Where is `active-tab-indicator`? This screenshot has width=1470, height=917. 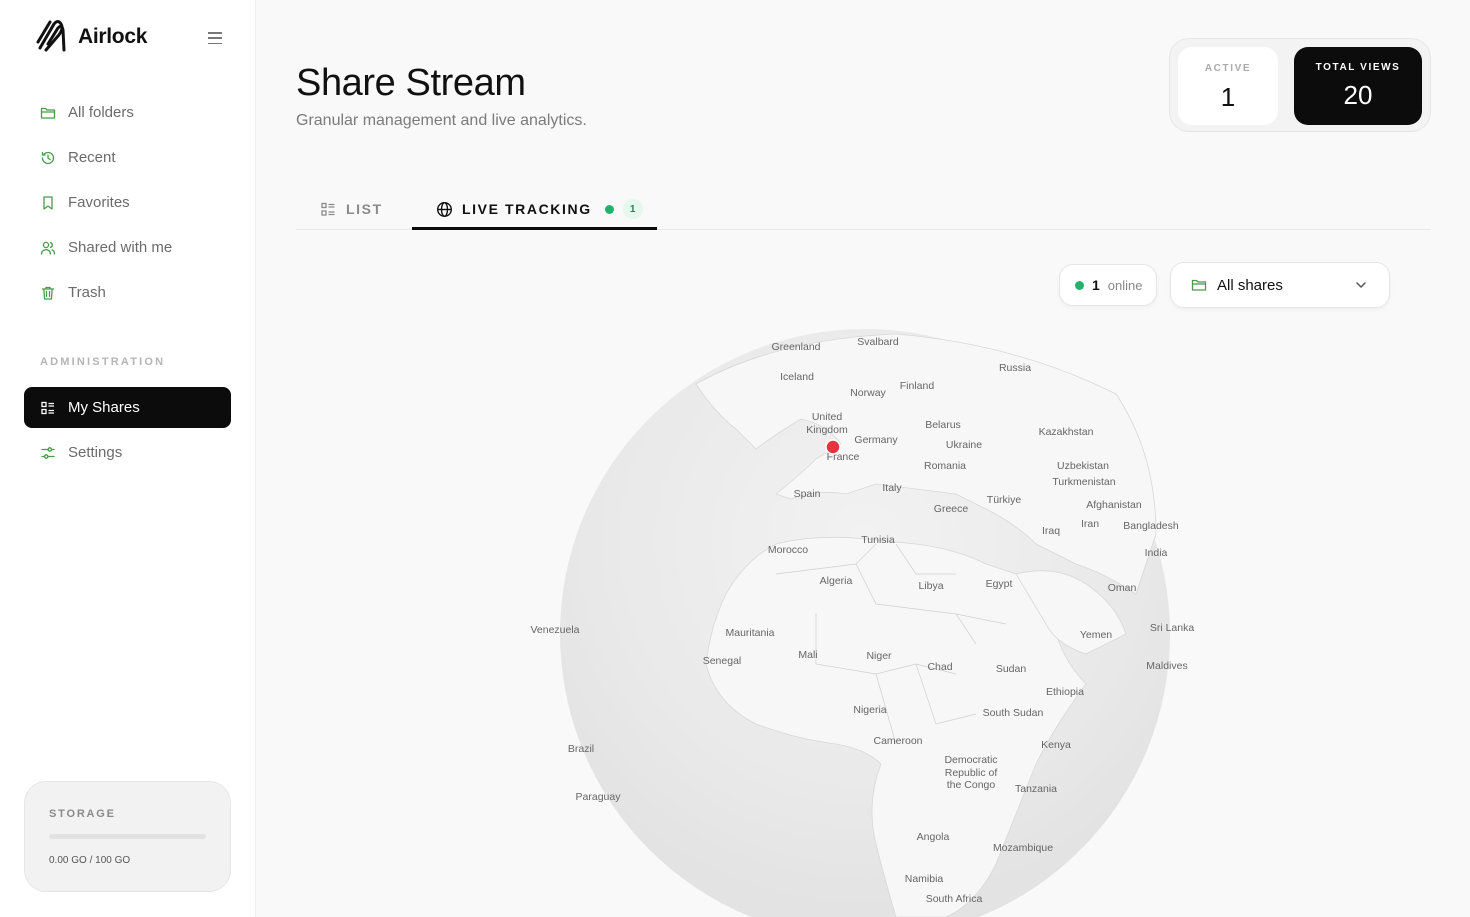 active-tab-indicator is located at coordinates (534, 228).